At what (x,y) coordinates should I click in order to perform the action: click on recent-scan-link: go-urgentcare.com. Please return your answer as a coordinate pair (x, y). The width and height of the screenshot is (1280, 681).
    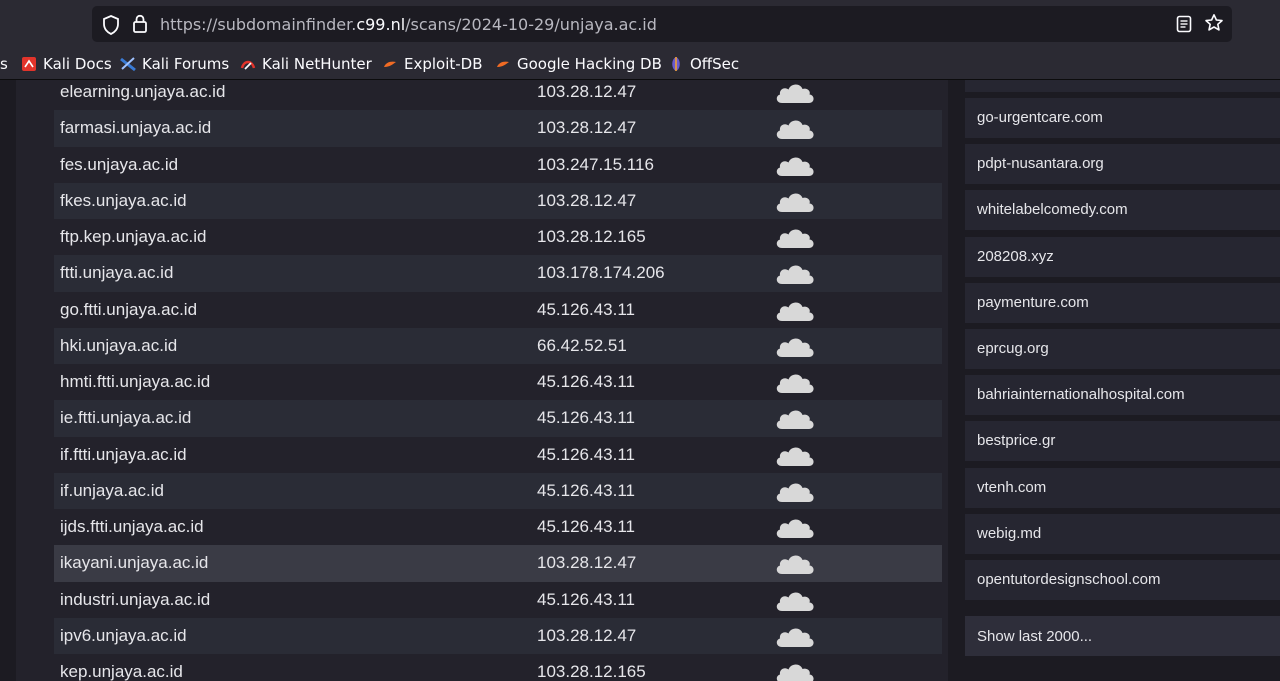
    Looking at the image, I should click on (1122, 118).